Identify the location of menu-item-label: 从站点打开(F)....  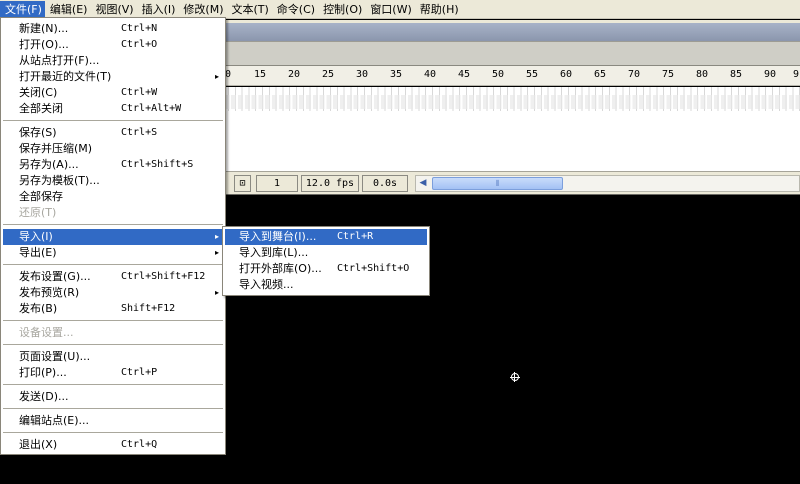
(59, 60).